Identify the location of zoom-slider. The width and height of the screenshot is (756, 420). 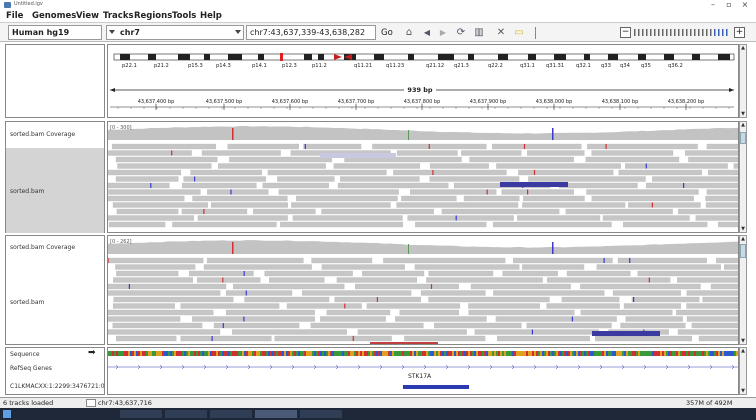
(683, 32).